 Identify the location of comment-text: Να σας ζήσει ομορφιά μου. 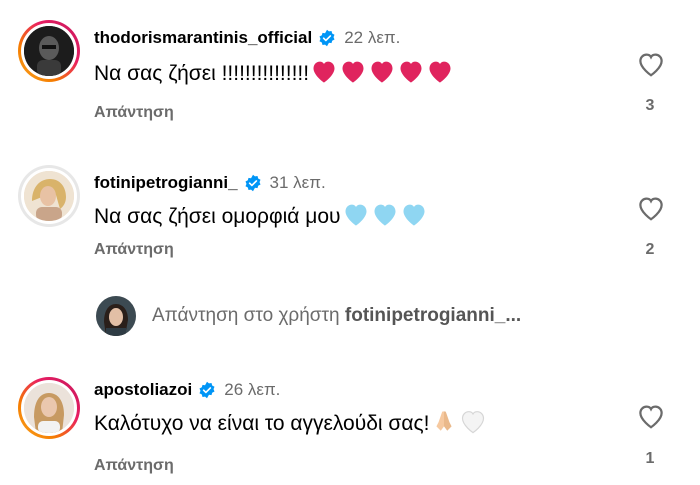
(217, 216).